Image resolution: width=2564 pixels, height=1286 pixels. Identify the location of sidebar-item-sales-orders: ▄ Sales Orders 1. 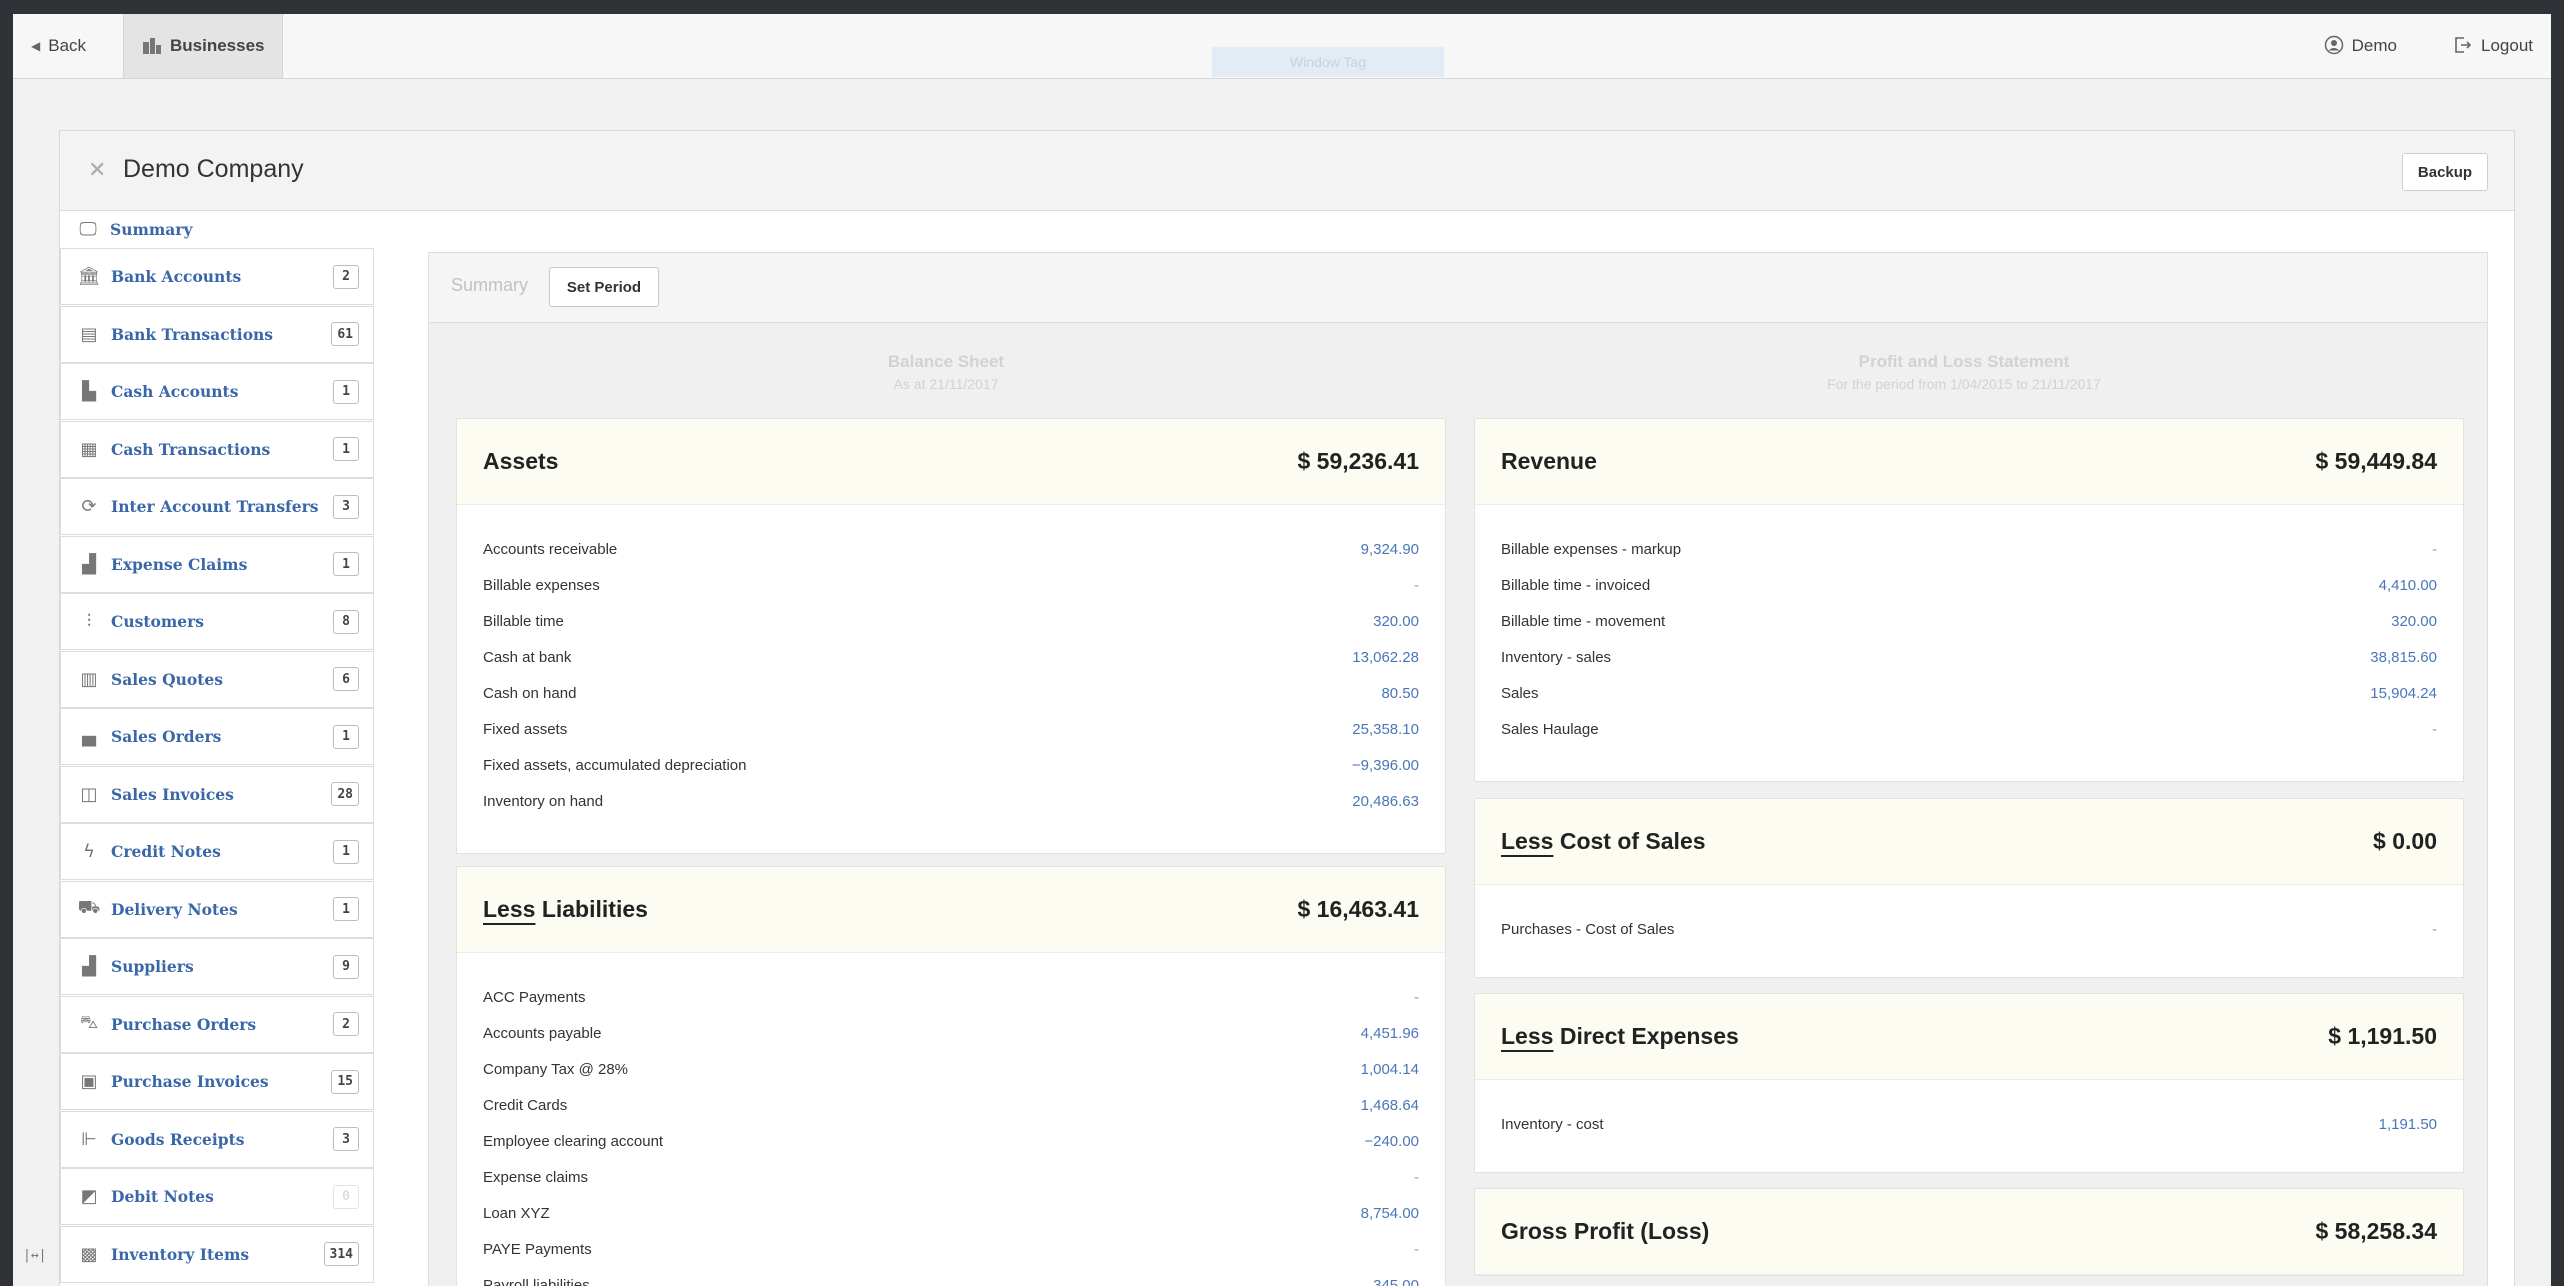
(217, 736).